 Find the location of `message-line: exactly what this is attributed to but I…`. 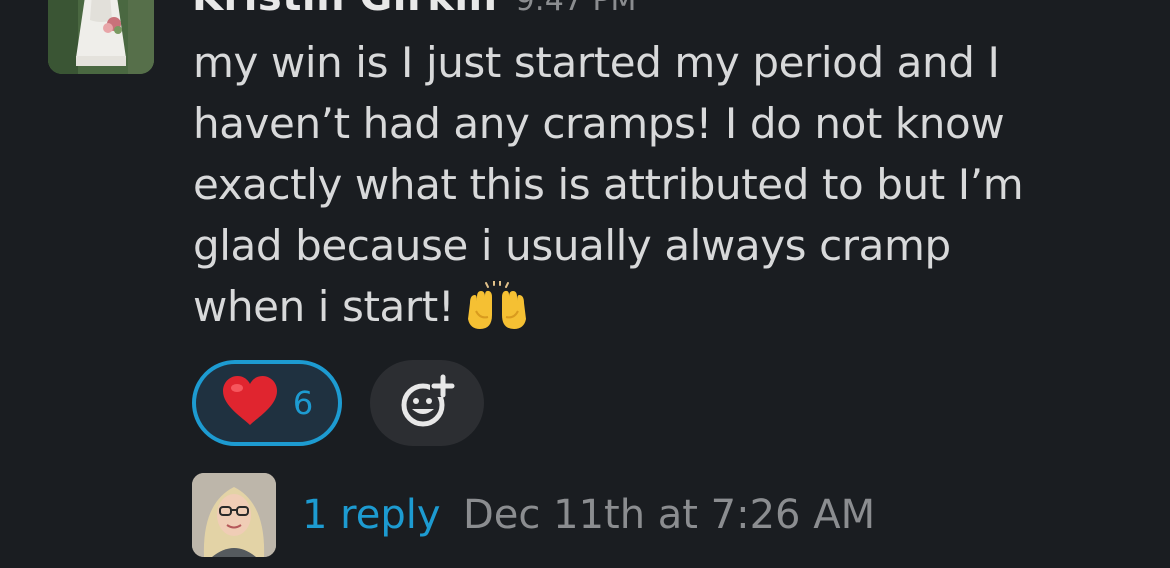

message-line: exactly what this is attributed to but I… is located at coordinates (608, 184).